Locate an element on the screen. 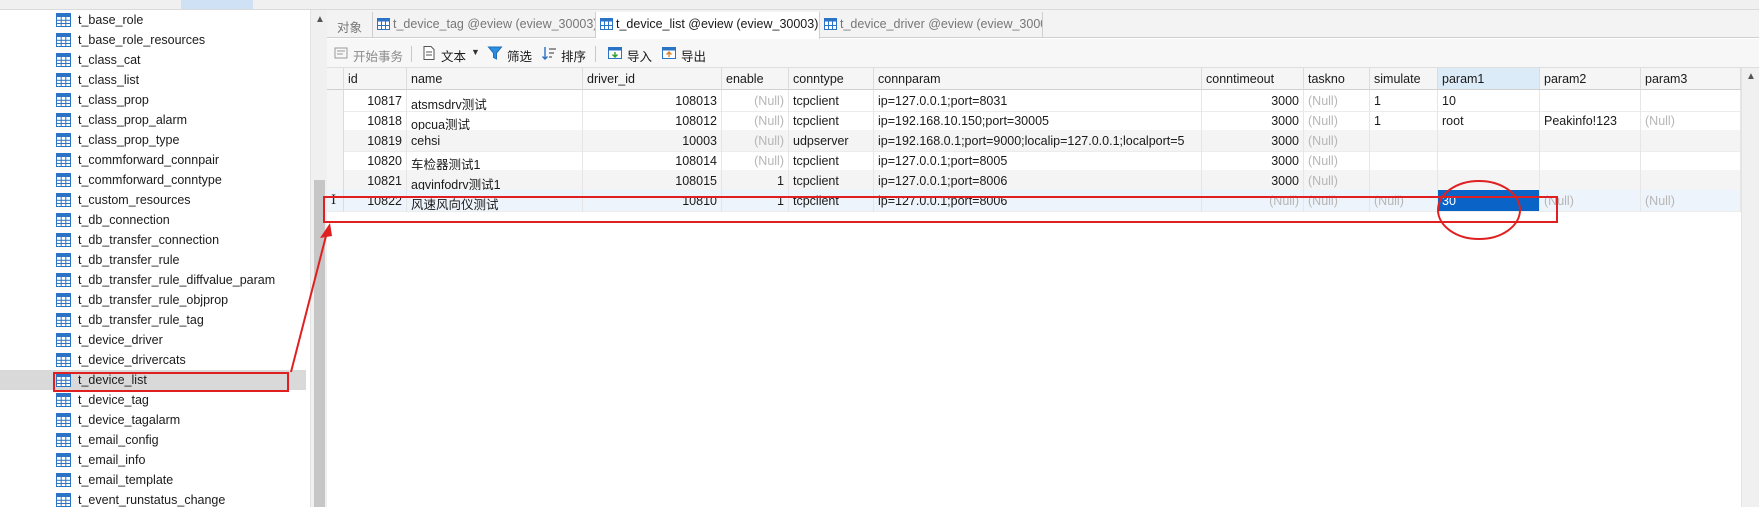  cell-driver_id: 10003 is located at coordinates (652, 141).